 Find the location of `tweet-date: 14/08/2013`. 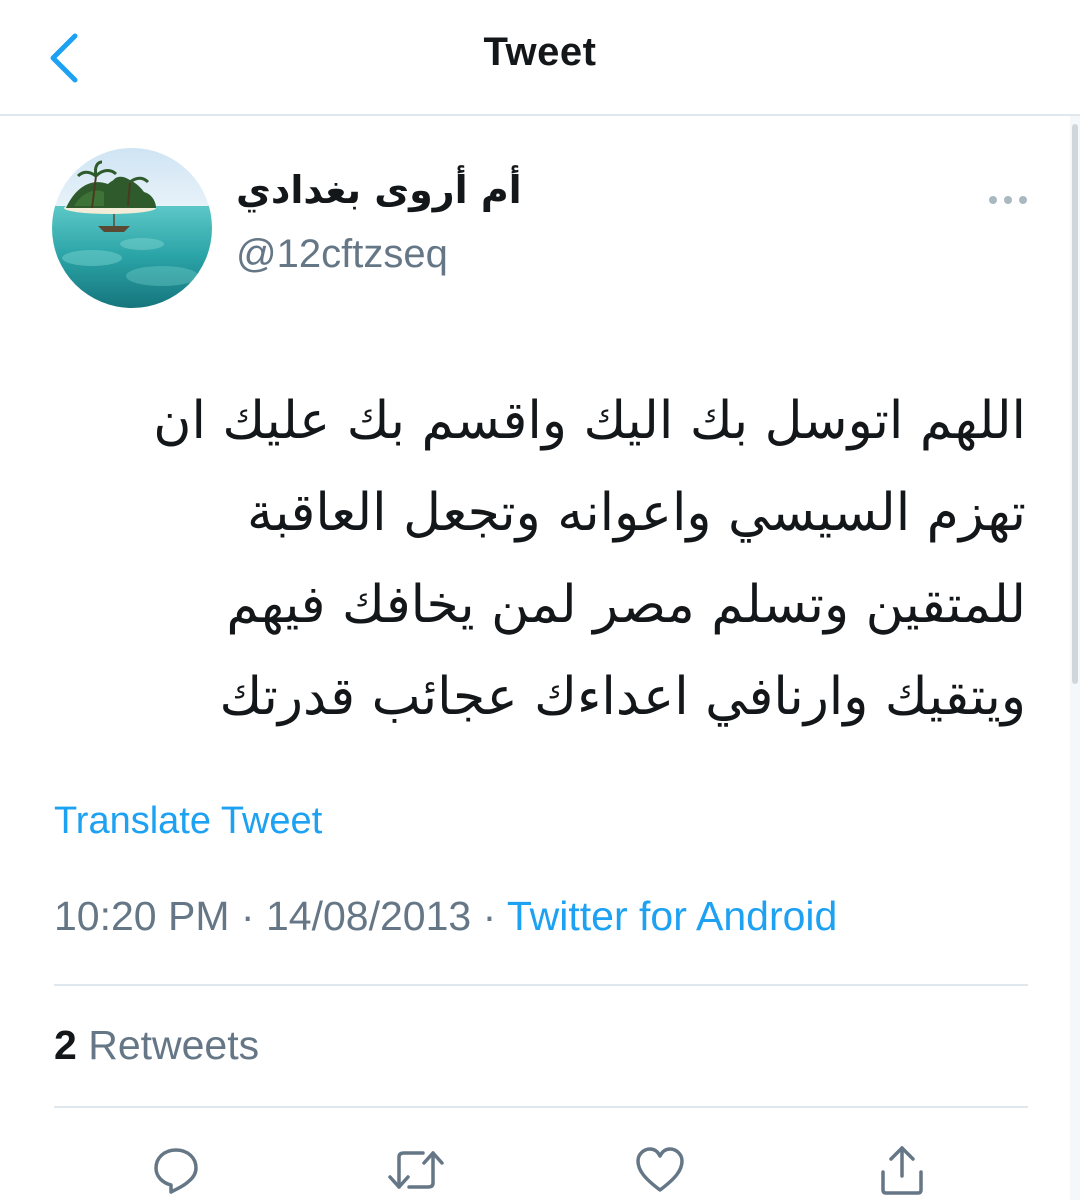

tweet-date: 14/08/2013 is located at coordinates (368, 916).